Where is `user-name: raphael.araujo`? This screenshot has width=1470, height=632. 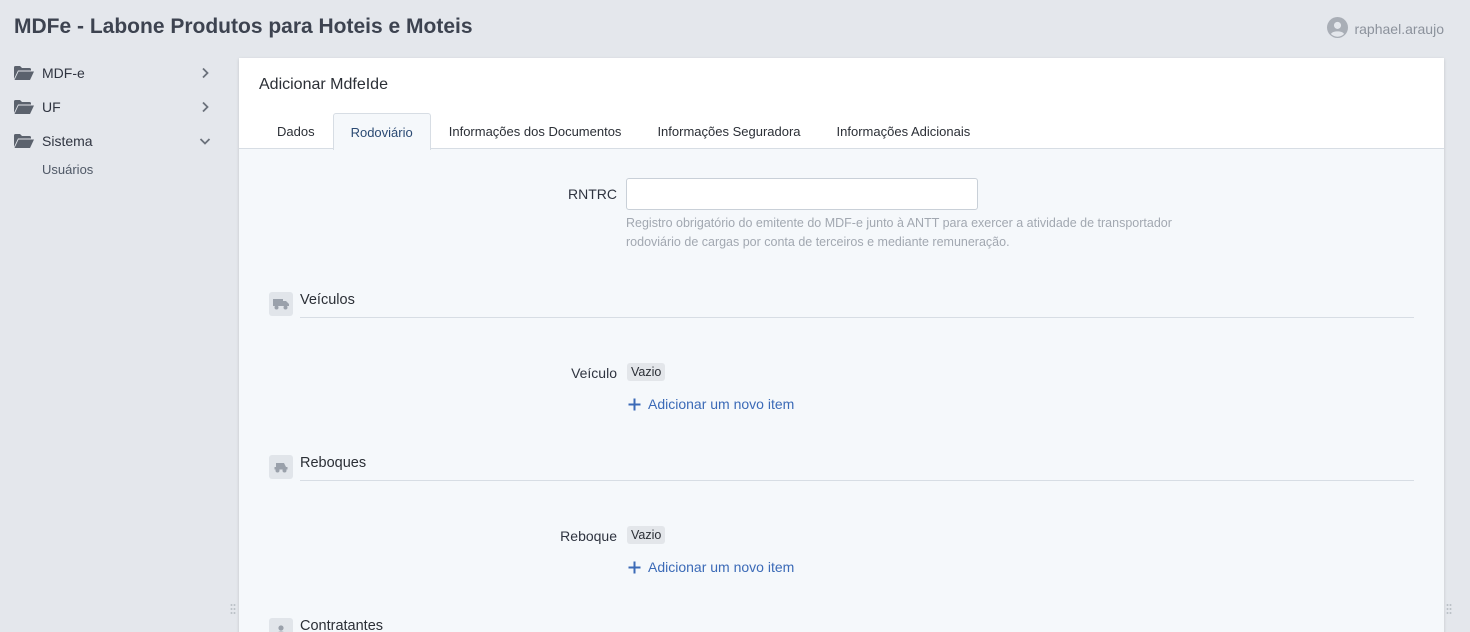
user-name: raphael.araujo is located at coordinates (1399, 29).